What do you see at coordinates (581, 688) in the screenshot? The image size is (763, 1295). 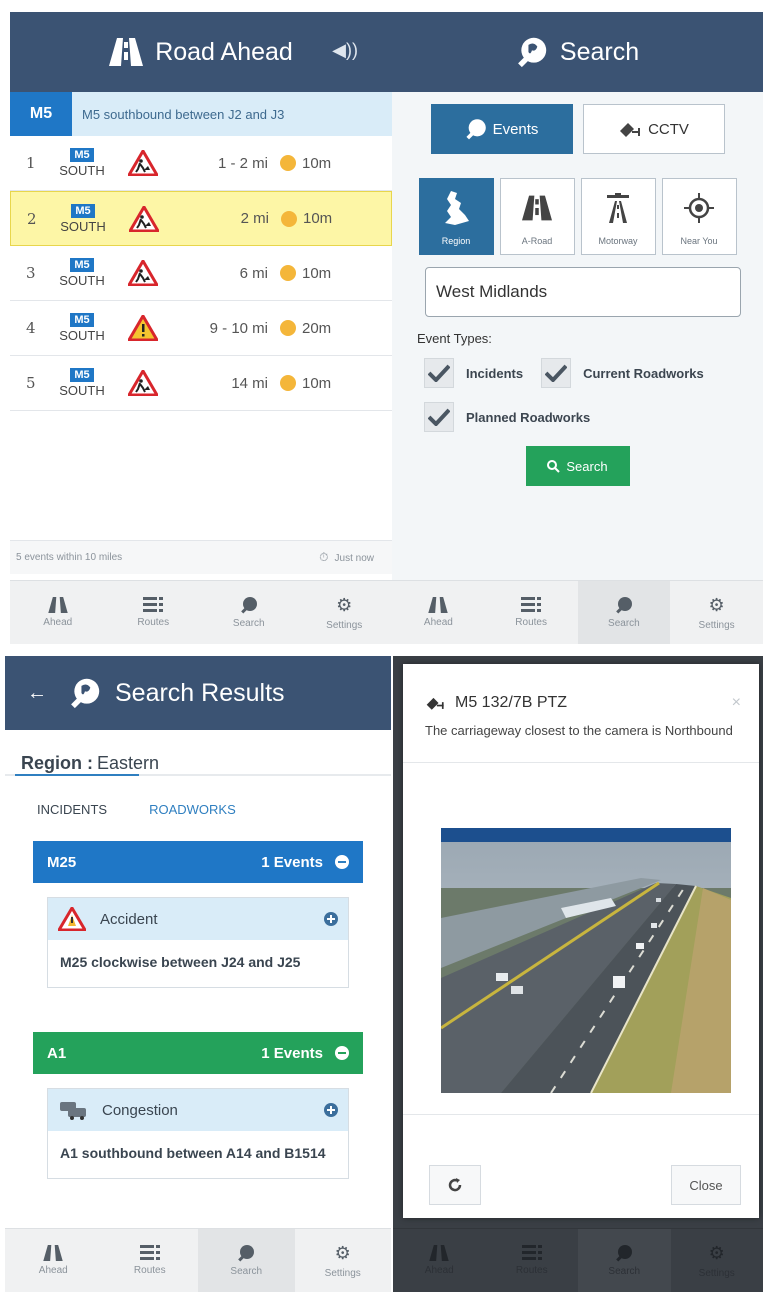 I see `modal-title: M5 132/7B PTZ` at bounding box center [581, 688].